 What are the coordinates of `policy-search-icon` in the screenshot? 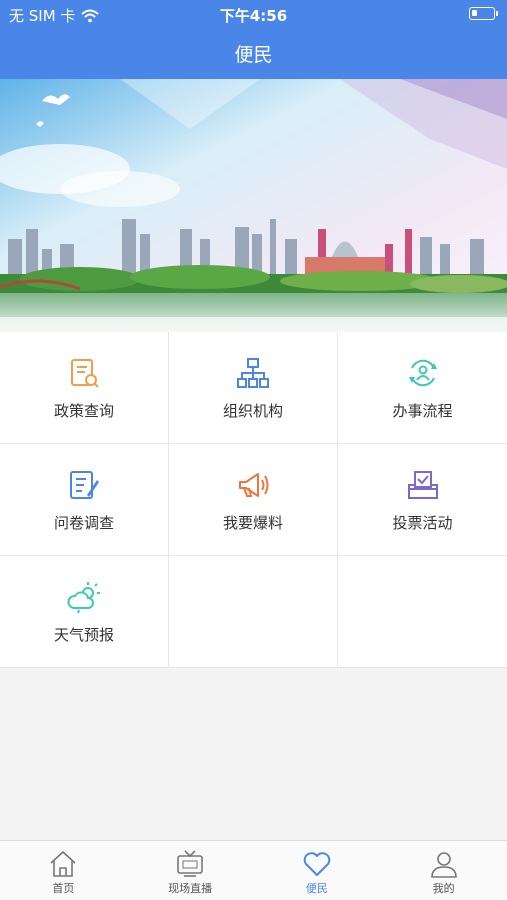 It's located at (85, 373).